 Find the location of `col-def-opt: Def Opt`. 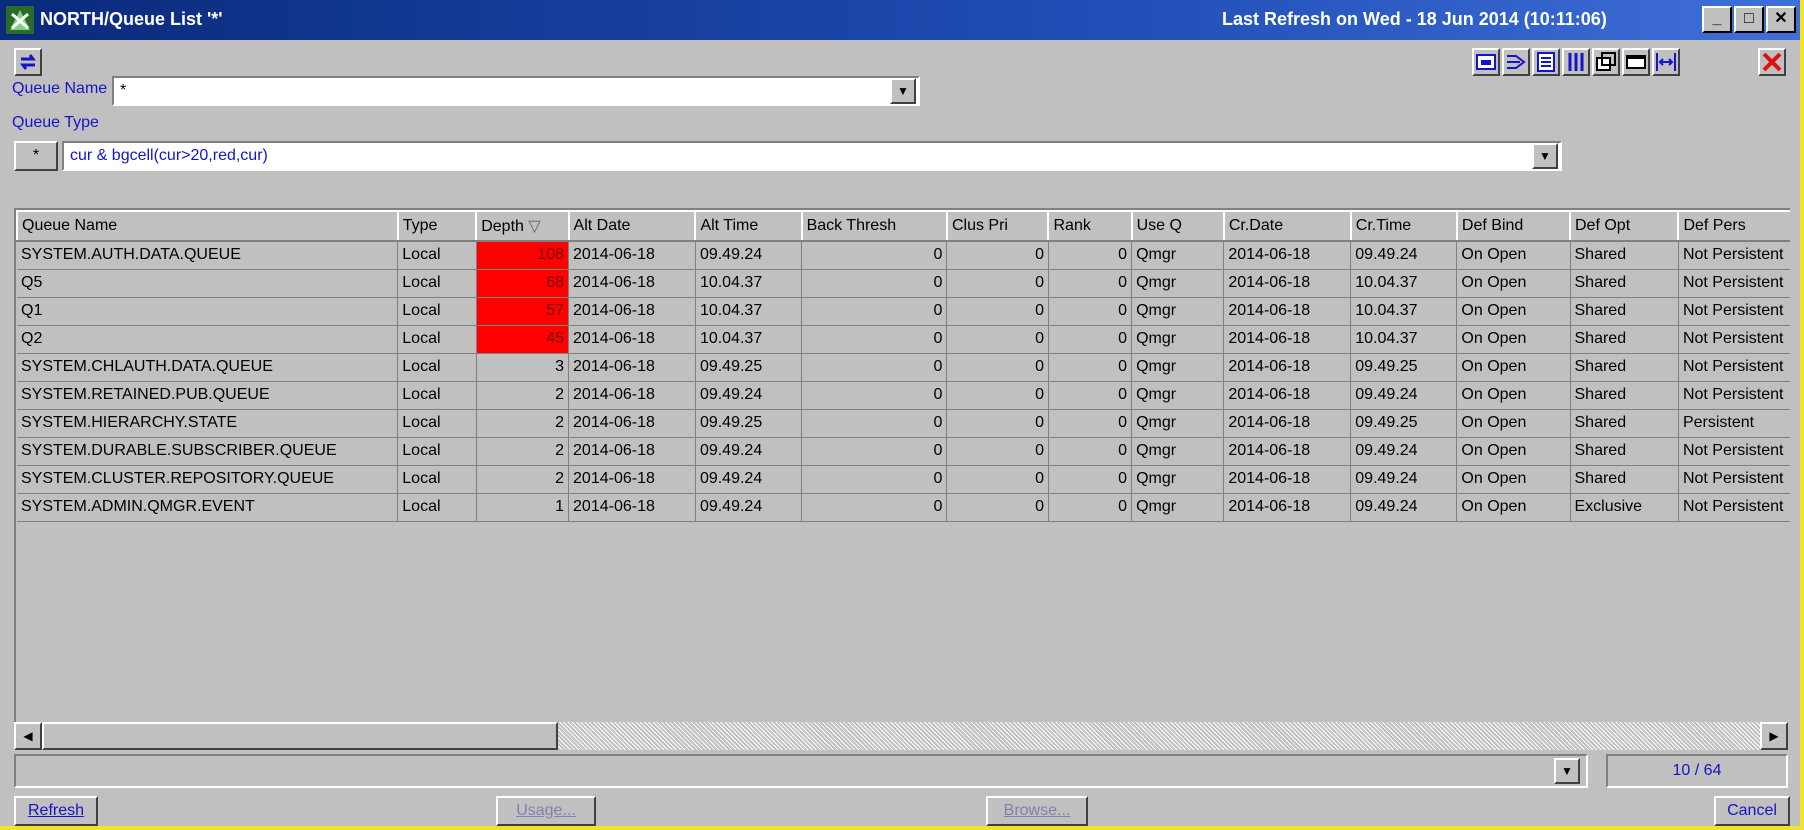

col-def-opt: Def Opt is located at coordinates (1623, 226).